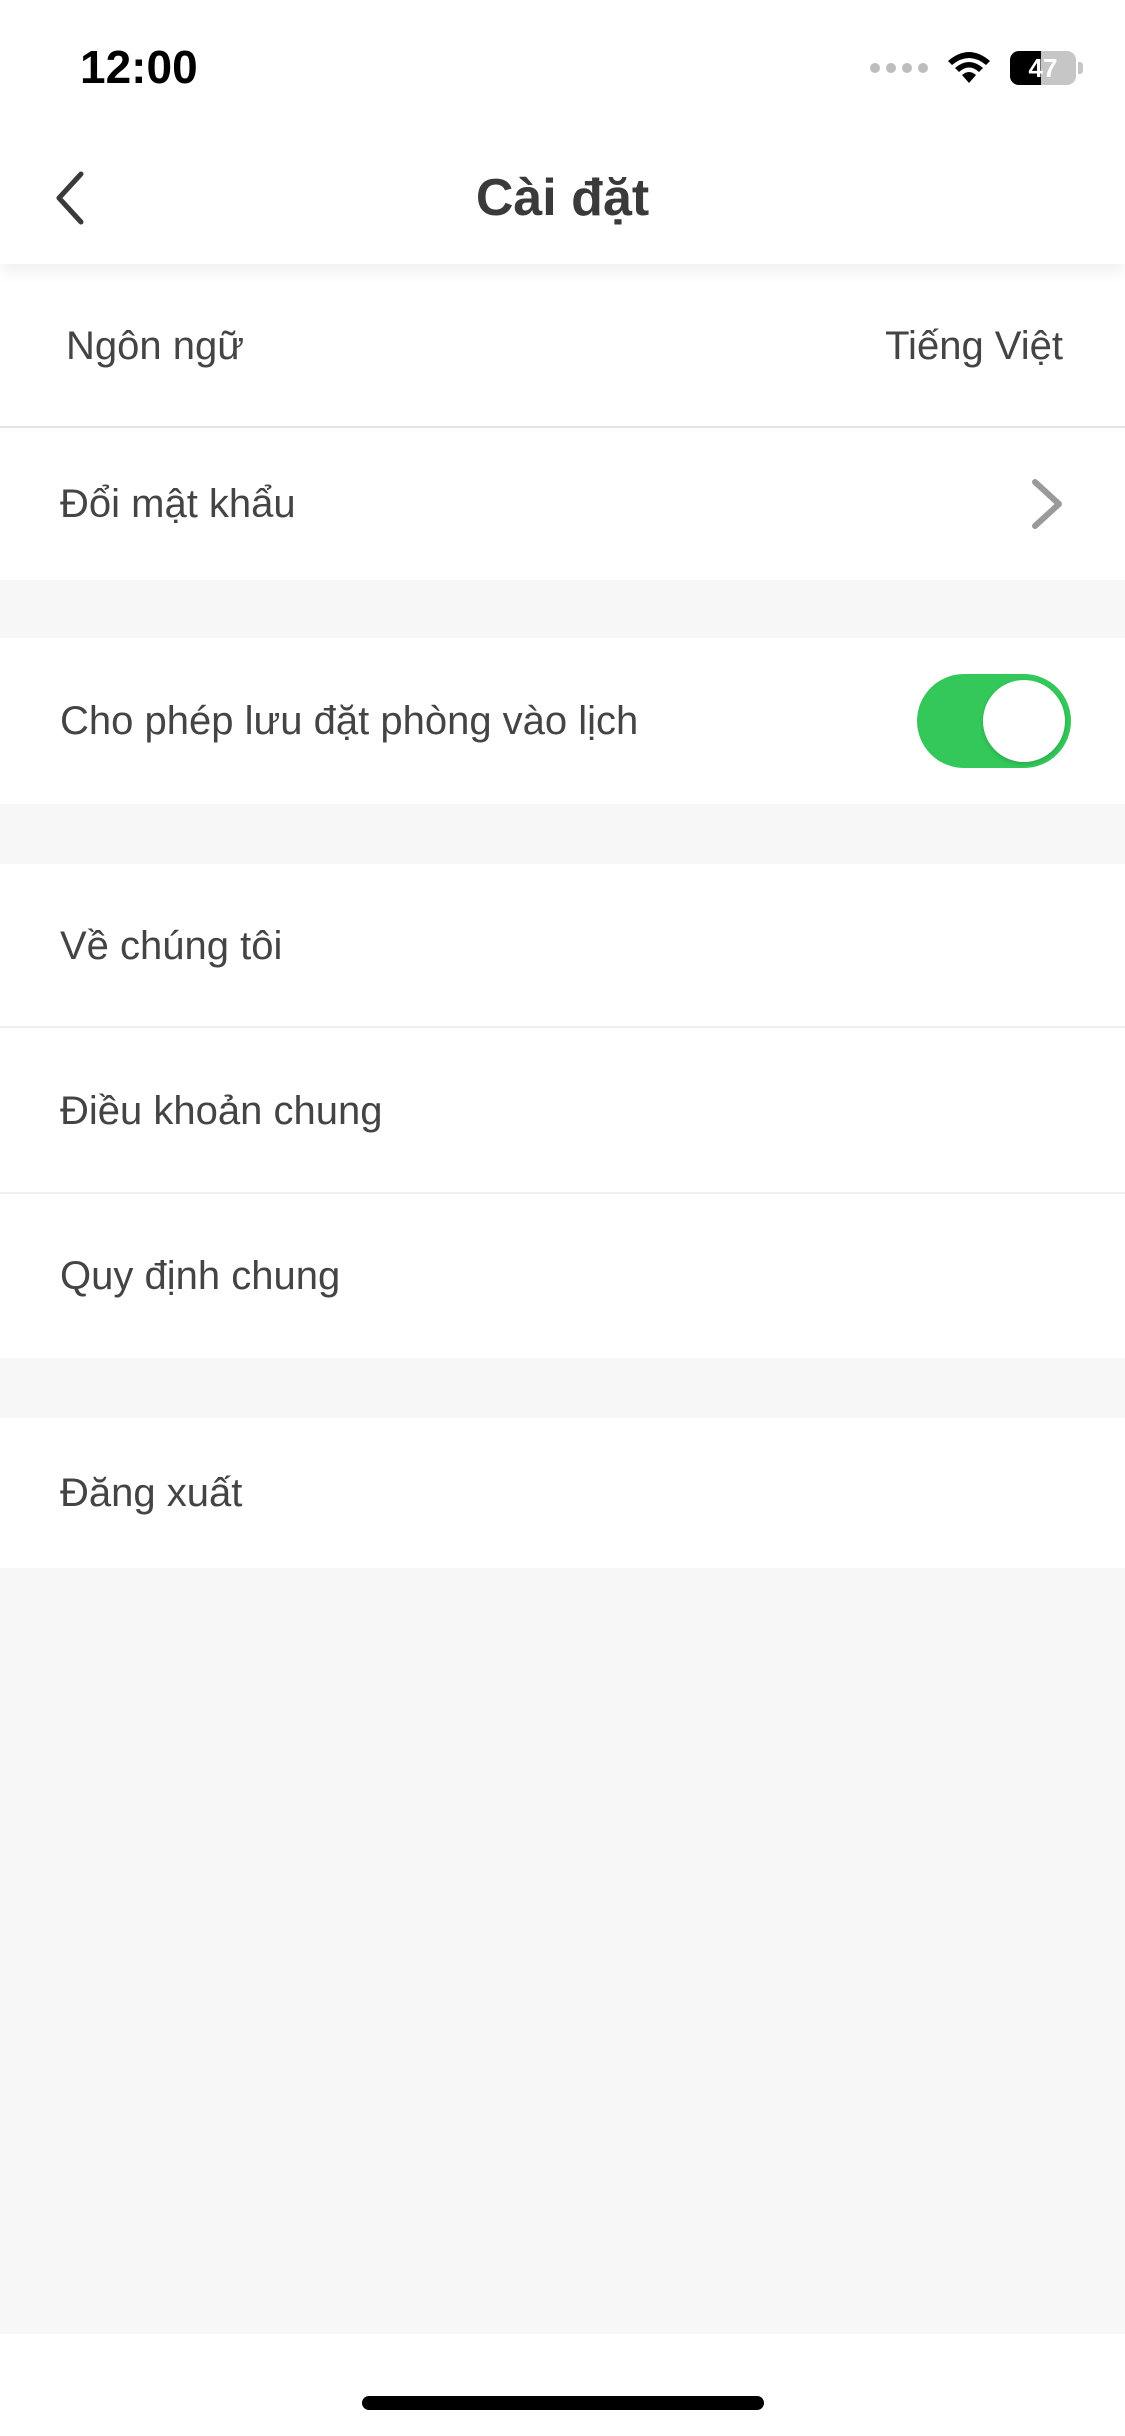 The width and height of the screenshot is (1125, 2436). I want to click on calendar-toggle-label: Cho phép lưu đặt phòng vào lịch, so click(349, 720).